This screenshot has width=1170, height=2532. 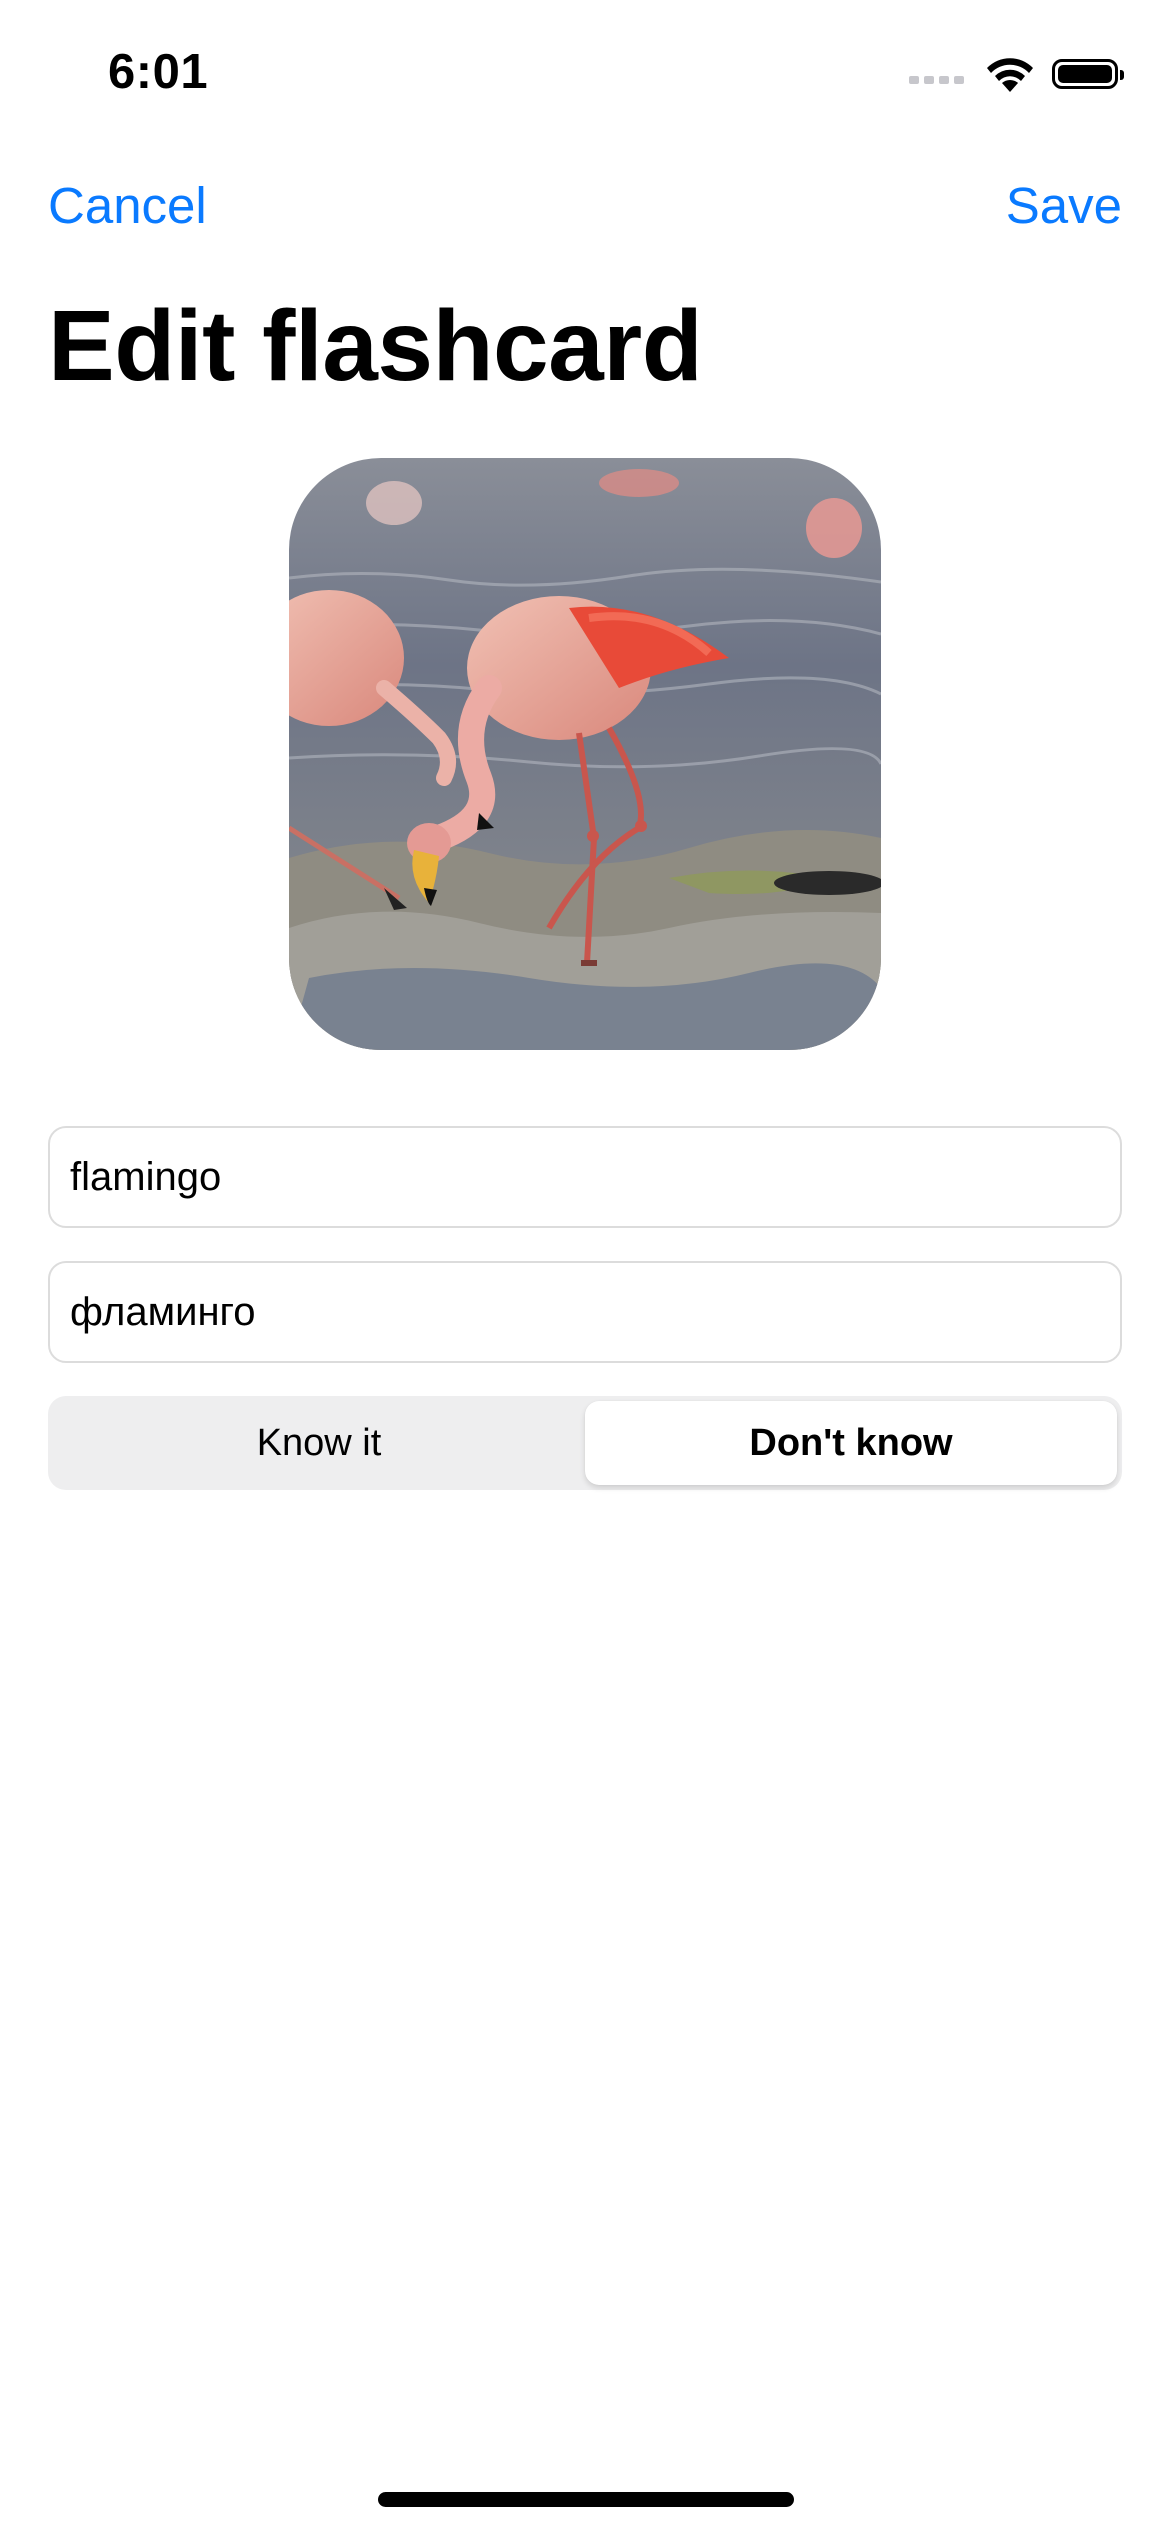 I want to click on know-it-segment: Know it, so click(x=319, y=1443).